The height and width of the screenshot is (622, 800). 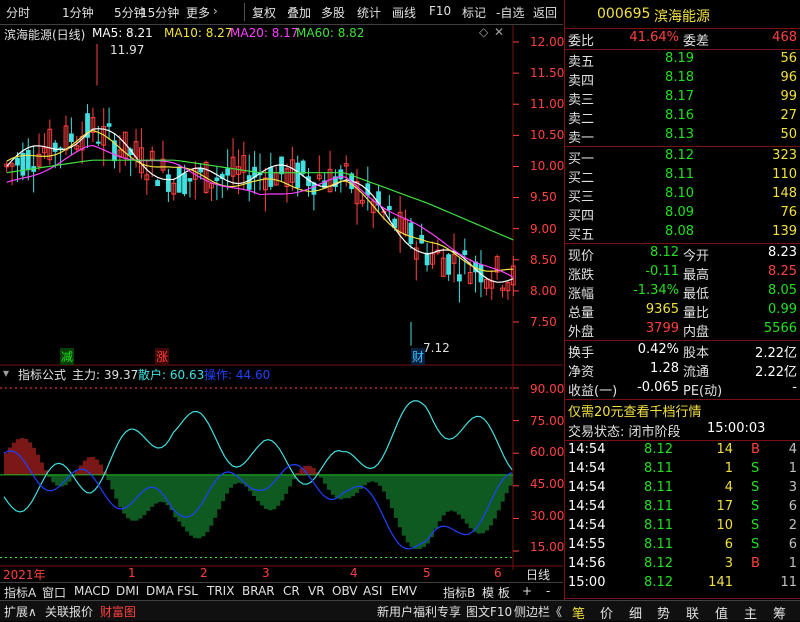 What do you see at coordinates (724, 449) in the screenshot?
I see `tick-volume: 14` at bounding box center [724, 449].